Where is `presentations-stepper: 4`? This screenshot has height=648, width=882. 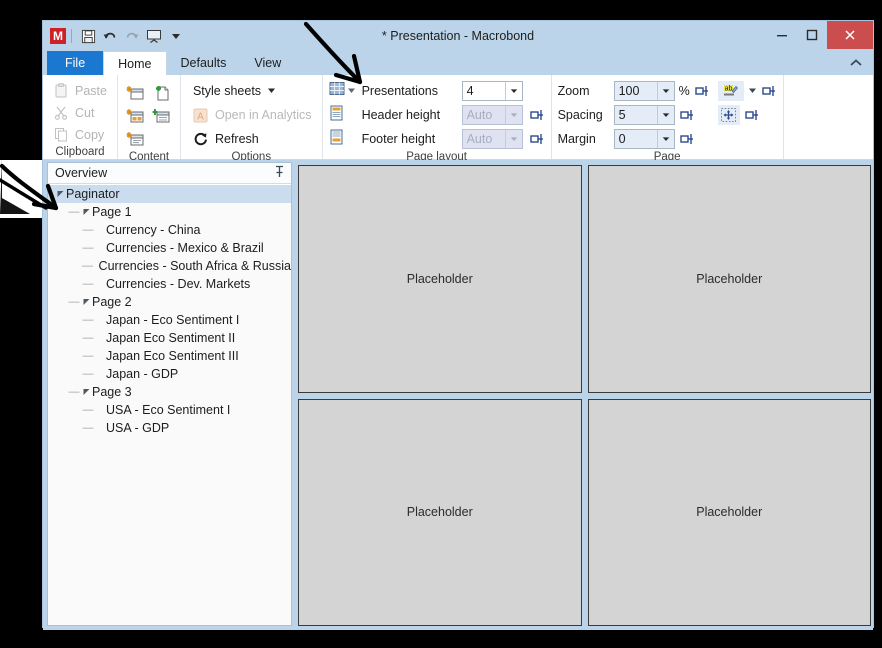
presentations-stepper: 4 is located at coordinates (492, 91).